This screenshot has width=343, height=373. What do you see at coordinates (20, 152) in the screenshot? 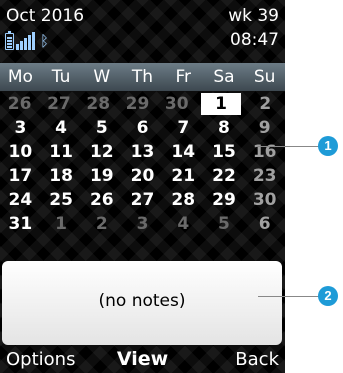
I see `calendar-day: 10` at bounding box center [20, 152].